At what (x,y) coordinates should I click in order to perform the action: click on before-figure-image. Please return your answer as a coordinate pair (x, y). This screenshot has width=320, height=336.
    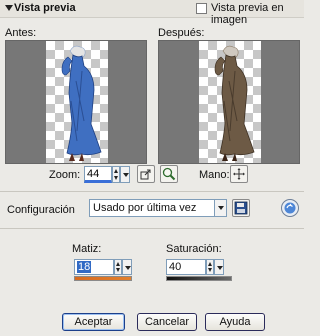
    Looking at the image, I should click on (81, 103).